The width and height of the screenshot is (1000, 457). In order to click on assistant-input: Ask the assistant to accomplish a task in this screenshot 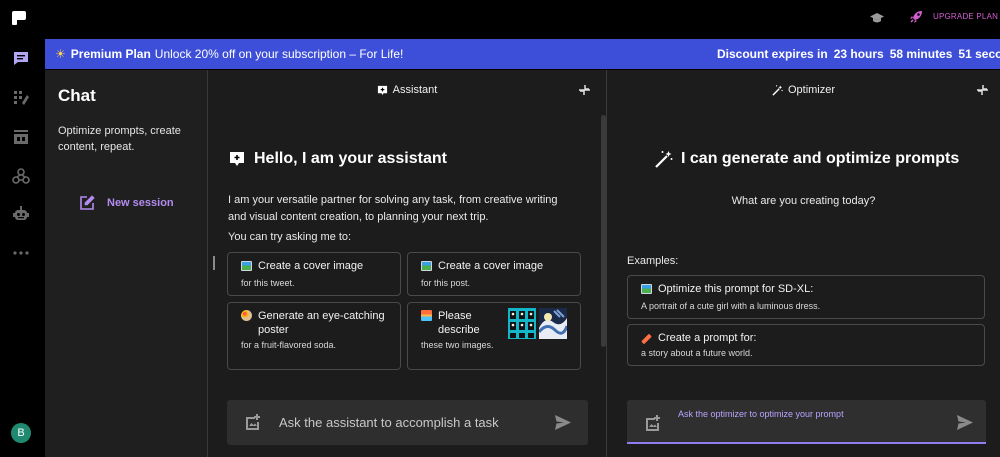, I will do `click(407, 422)`.